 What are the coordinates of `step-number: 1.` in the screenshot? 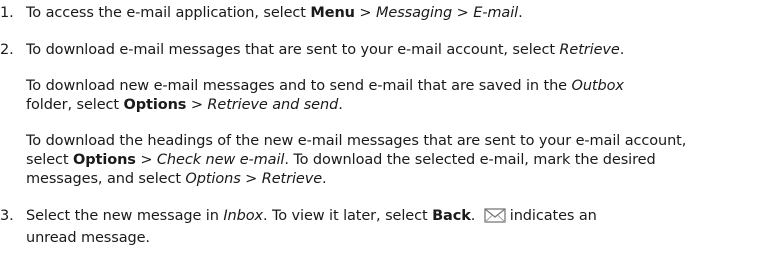 It's located at (7, 13).